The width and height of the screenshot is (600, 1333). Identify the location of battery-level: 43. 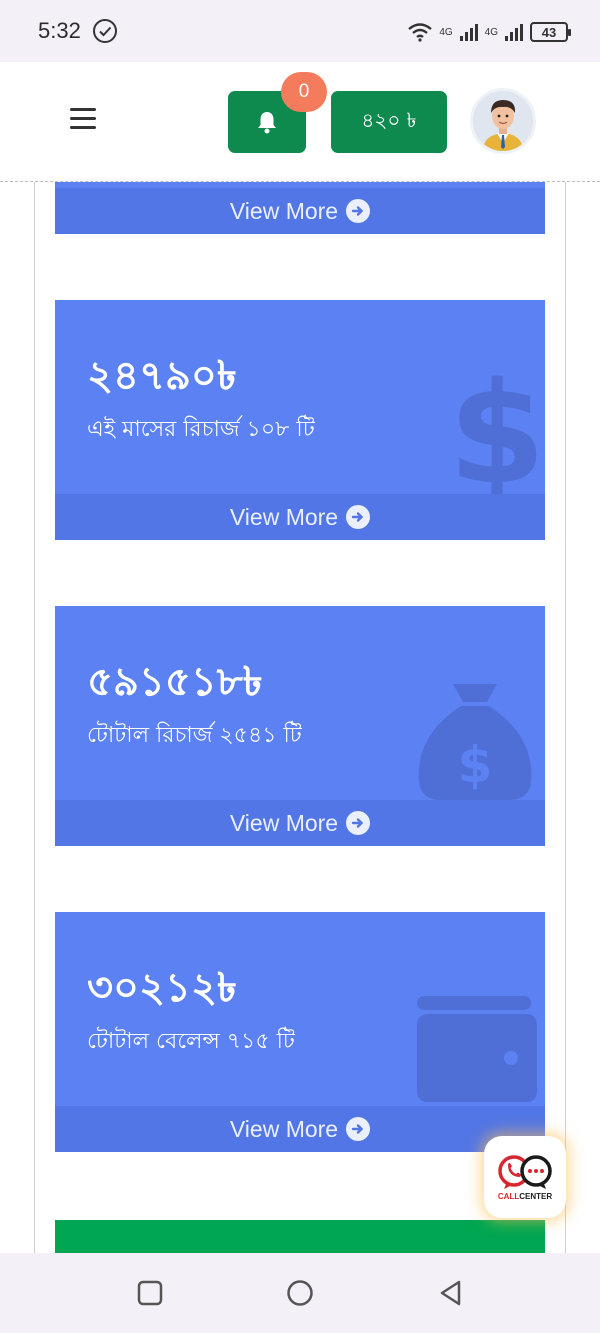
(549, 32).